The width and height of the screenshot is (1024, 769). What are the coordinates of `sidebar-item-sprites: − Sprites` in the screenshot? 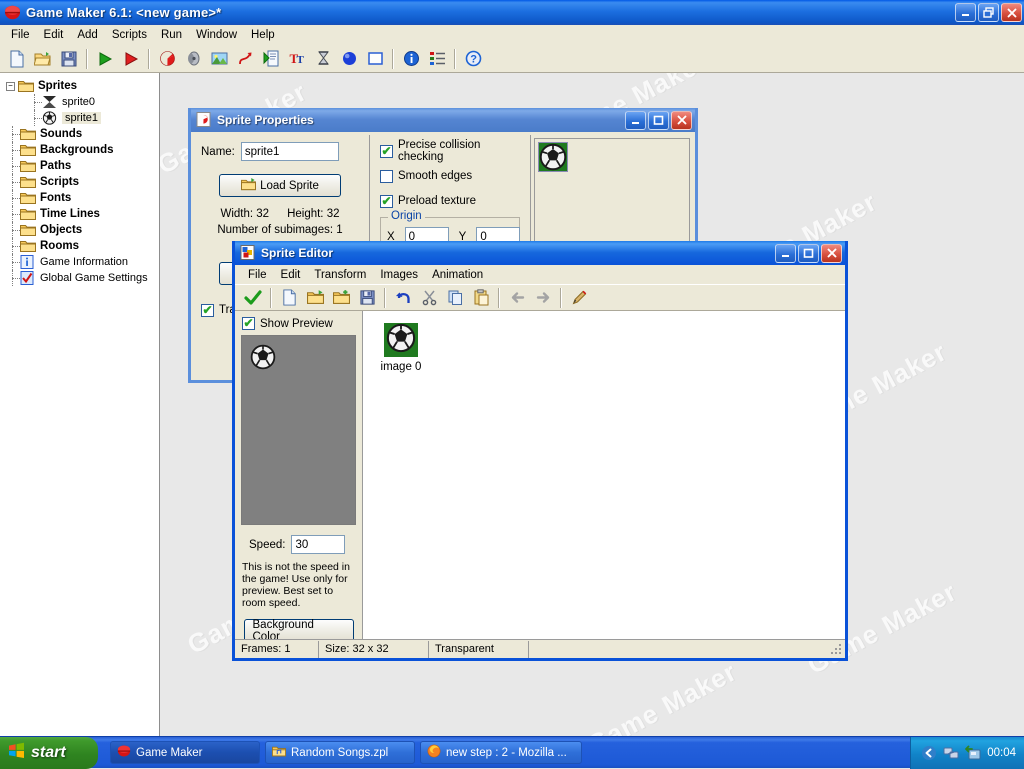 It's located at (82, 86).